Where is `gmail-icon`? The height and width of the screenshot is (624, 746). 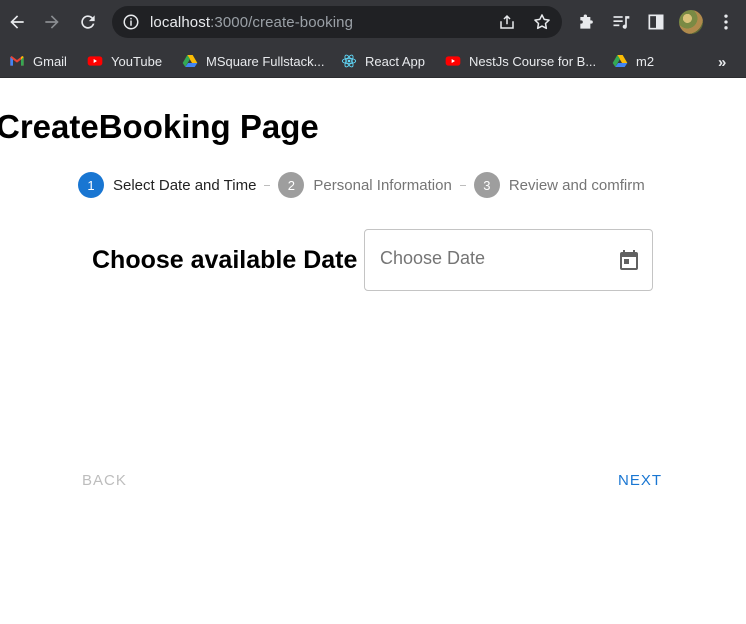
gmail-icon is located at coordinates (17, 61).